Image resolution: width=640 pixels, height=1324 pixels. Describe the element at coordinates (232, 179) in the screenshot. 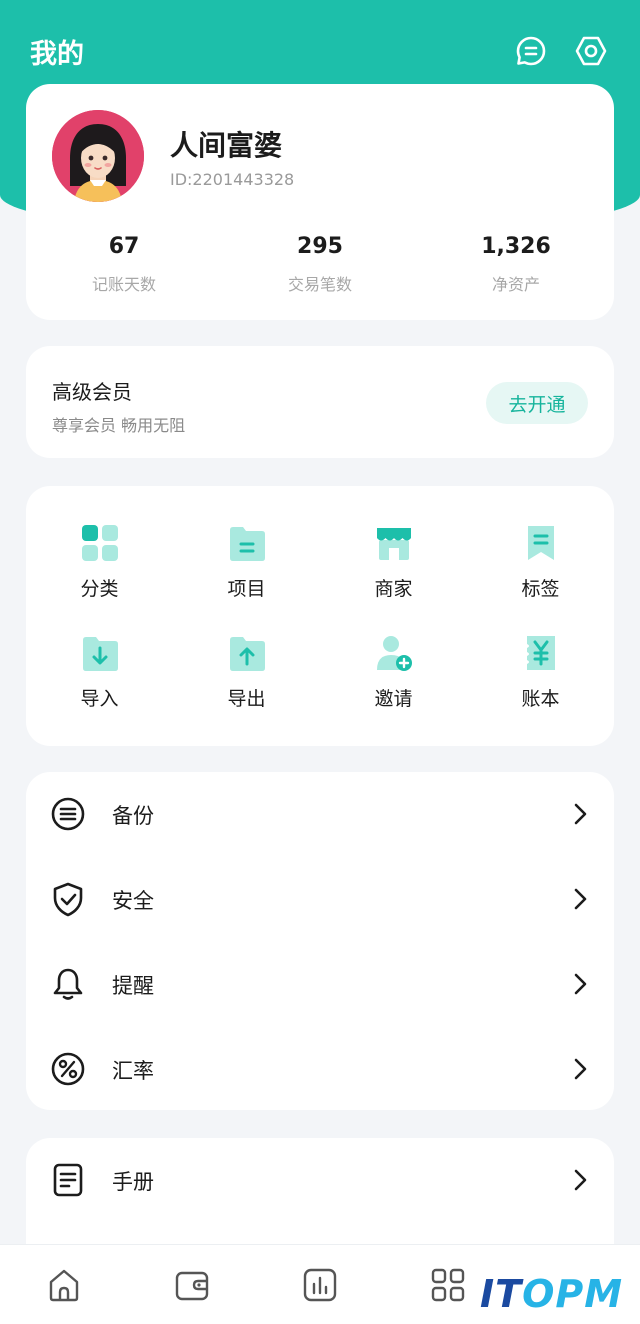

I see `user-id: ID:2201443328` at that location.